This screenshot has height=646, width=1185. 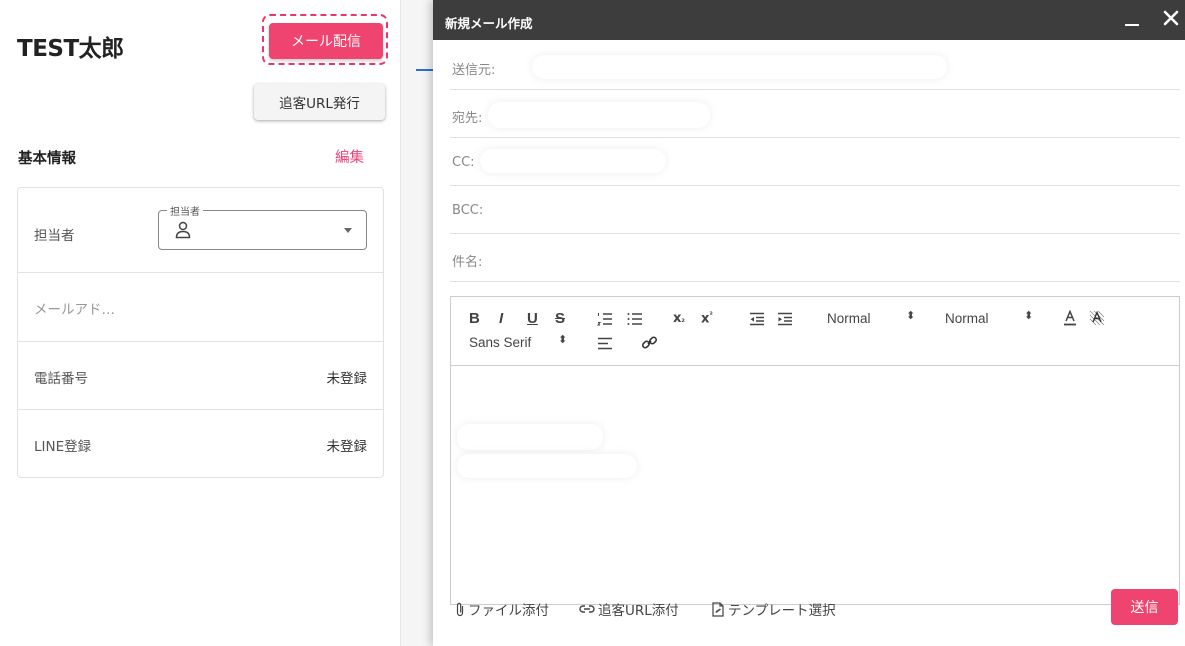 I want to click on bullet-list-icon, so click(x=635, y=319).